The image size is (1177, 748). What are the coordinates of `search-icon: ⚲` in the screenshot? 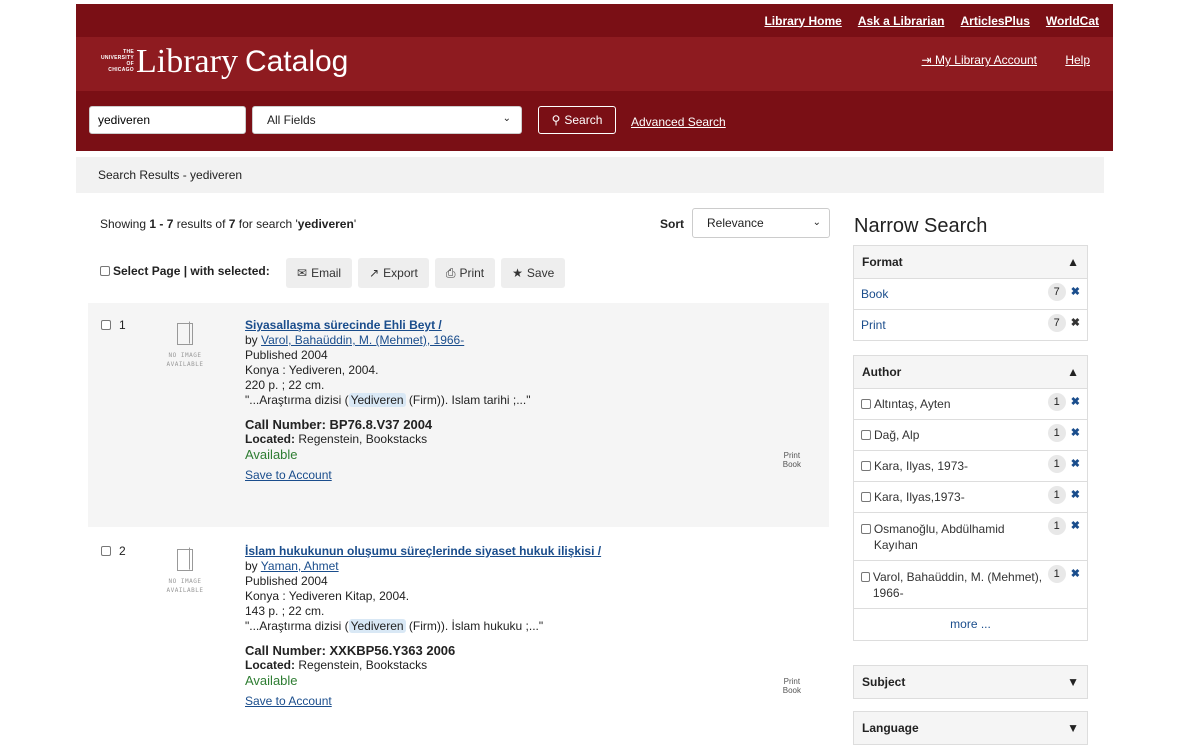 It's located at (556, 120).